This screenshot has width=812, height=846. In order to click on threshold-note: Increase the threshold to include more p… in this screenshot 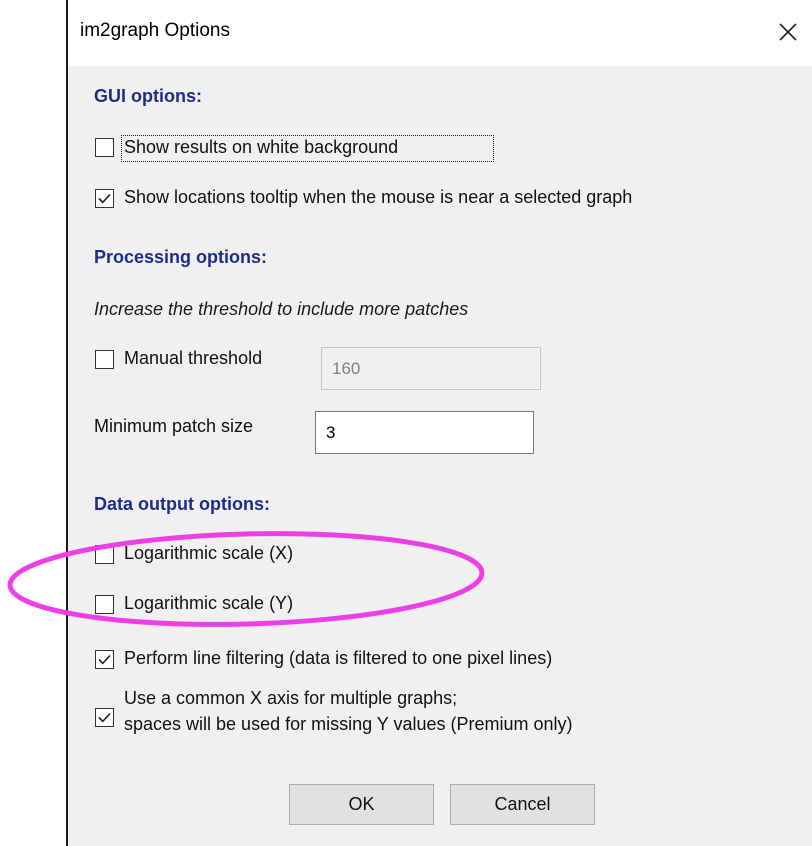, I will do `click(281, 309)`.